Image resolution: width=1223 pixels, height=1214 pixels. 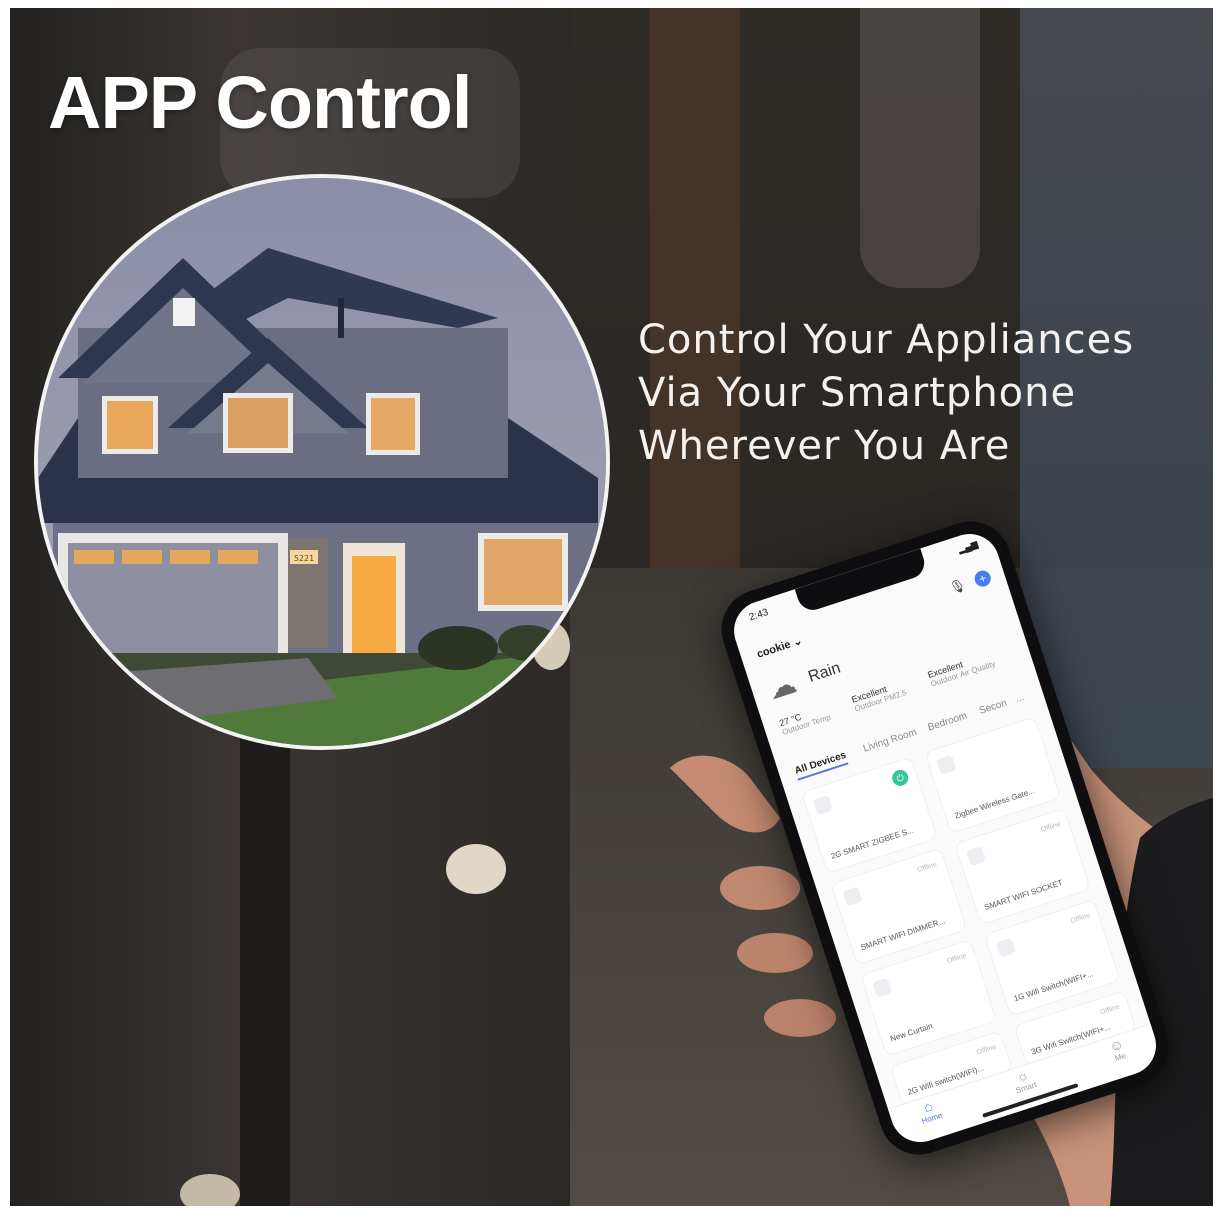 What do you see at coordinates (265, 957) in the screenshot?
I see `background-window-frame` at bounding box center [265, 957].